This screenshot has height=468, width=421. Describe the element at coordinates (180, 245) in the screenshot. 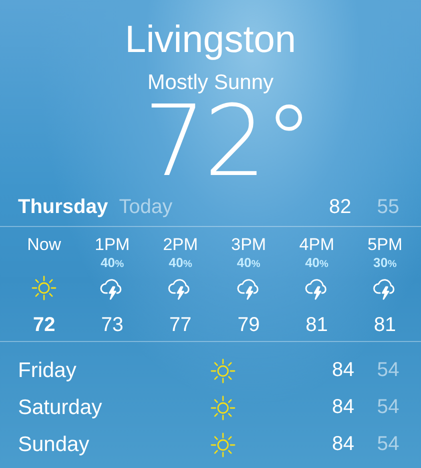

I see `hour-label: 2PM` at that location.